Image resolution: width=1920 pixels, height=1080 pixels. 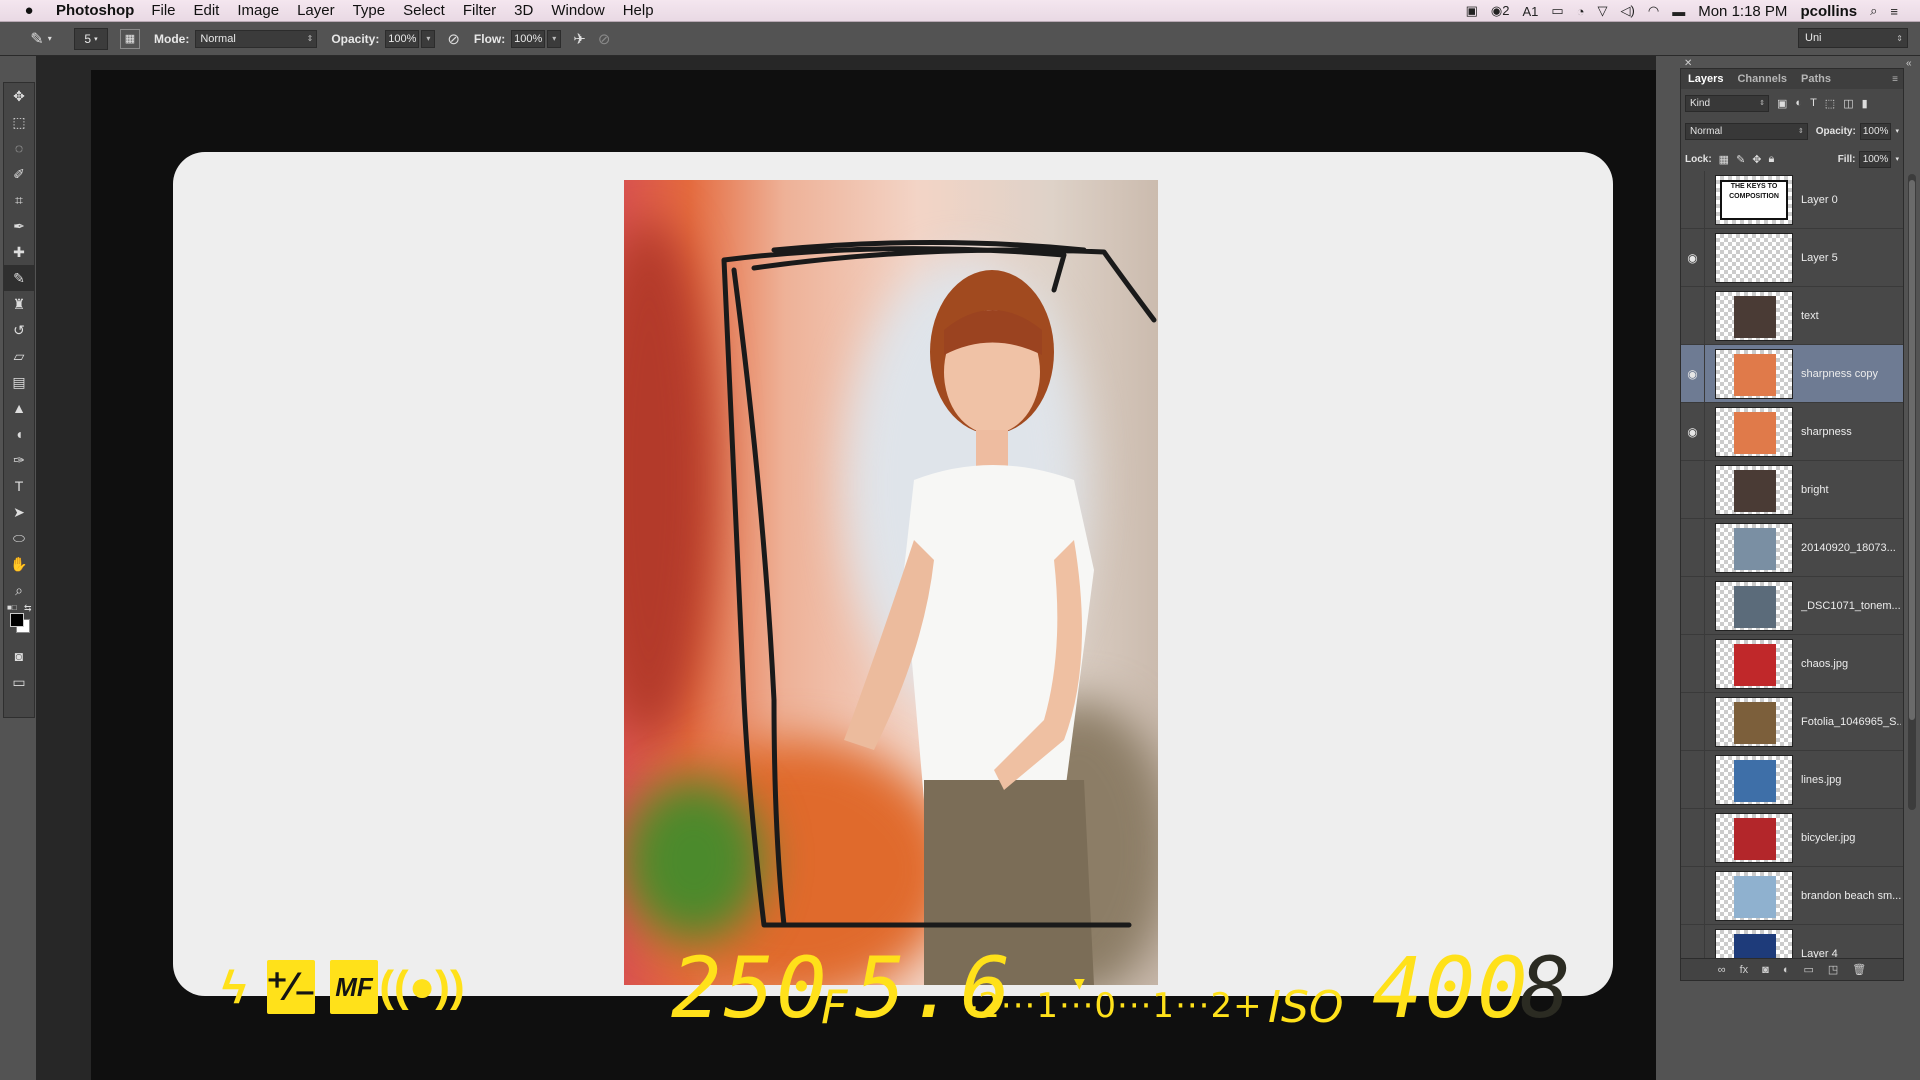 What do you see at coordinates (424, 10) in the screenshot?
I see `menu-select: Select` at bounding box center [424, 10].